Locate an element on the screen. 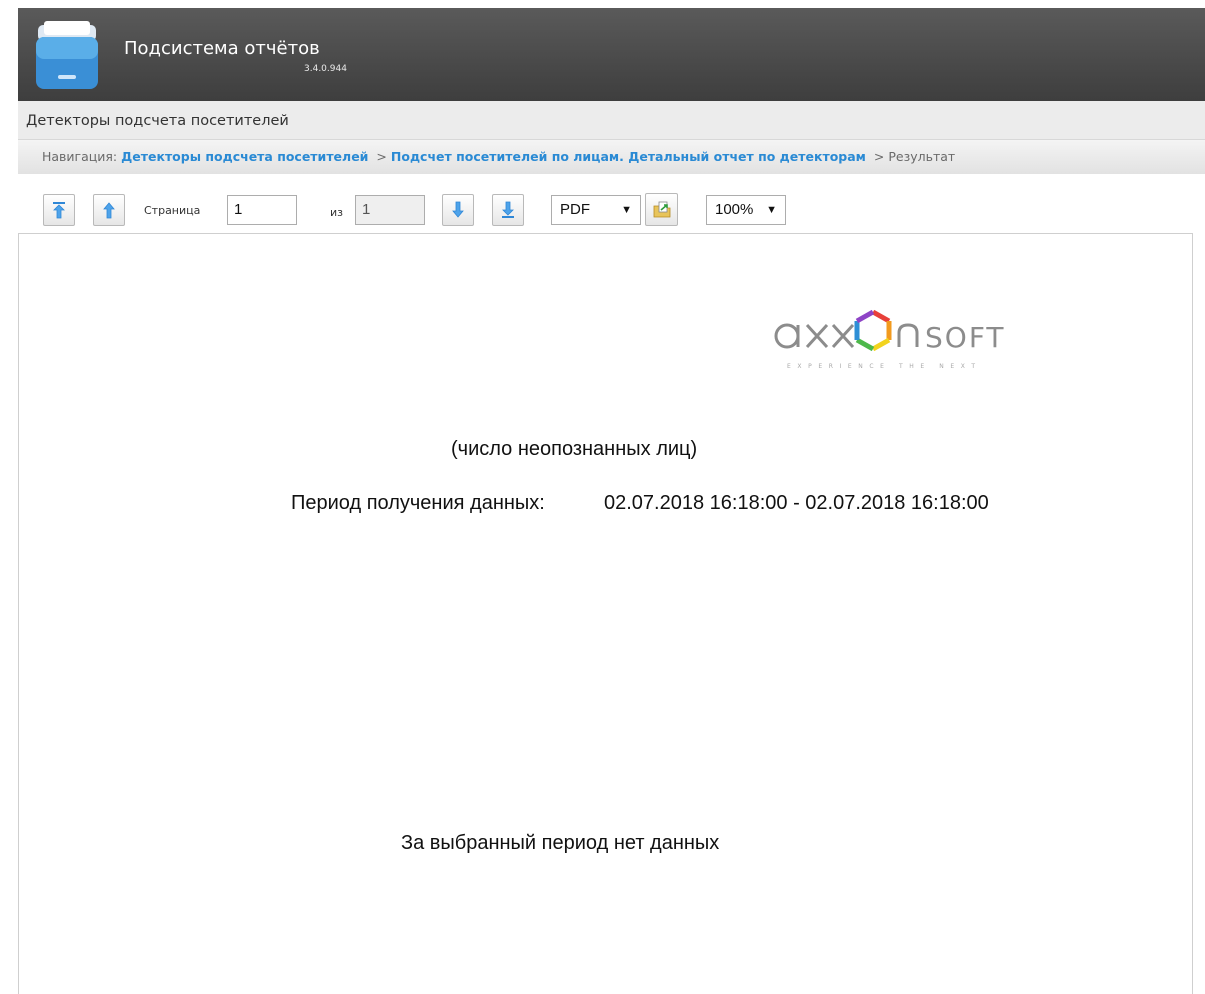 The image size is (1205, 994). breadcrumb-current: Результат is located at coordinates (922, 156).